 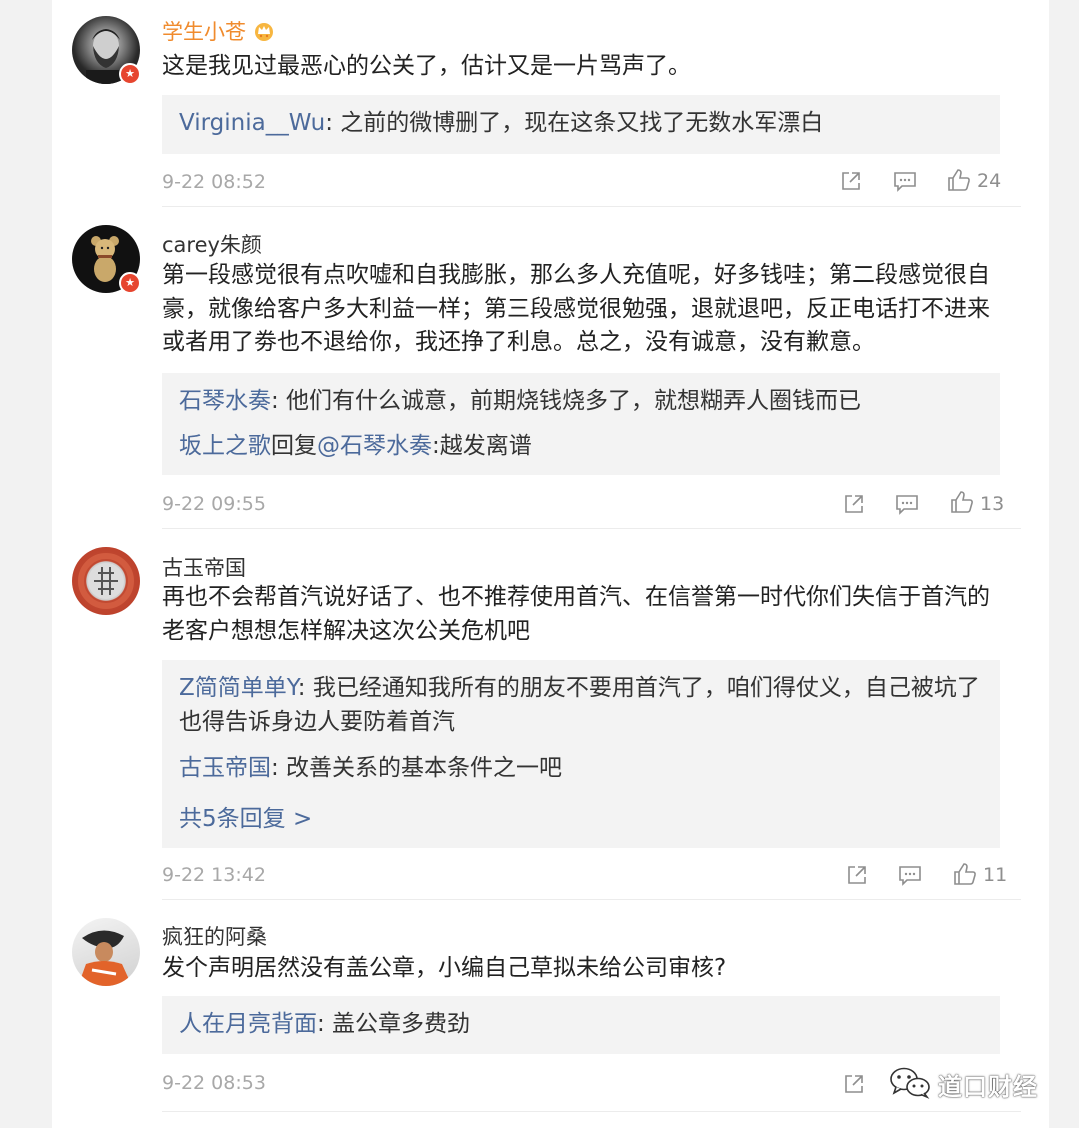 What do you see at coordinates (214, 504) in the screenshot?
I see `comment-time: 9-22 09:55` at bounding box center [214, 504].